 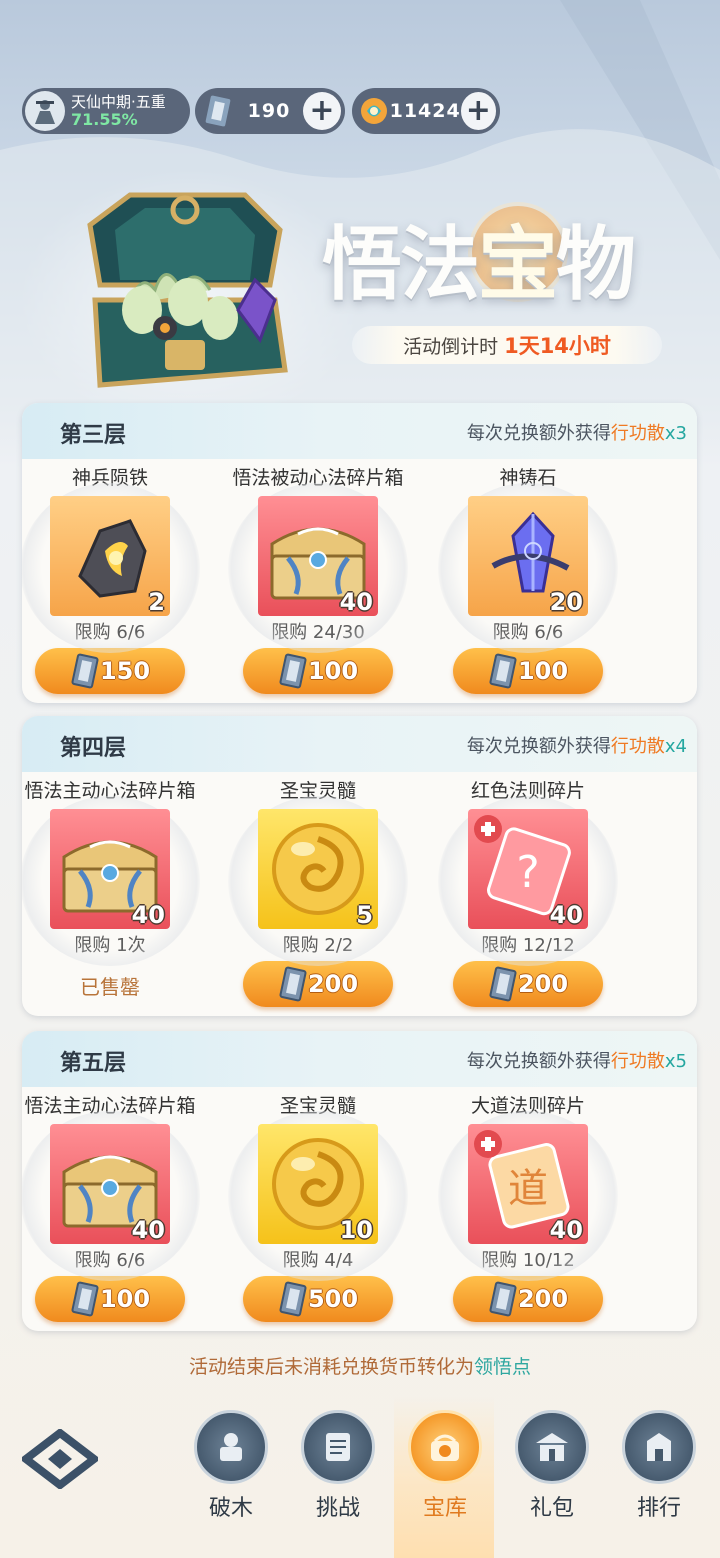 I want to click on tier-name: 第三层, so click(x=93, y=435).